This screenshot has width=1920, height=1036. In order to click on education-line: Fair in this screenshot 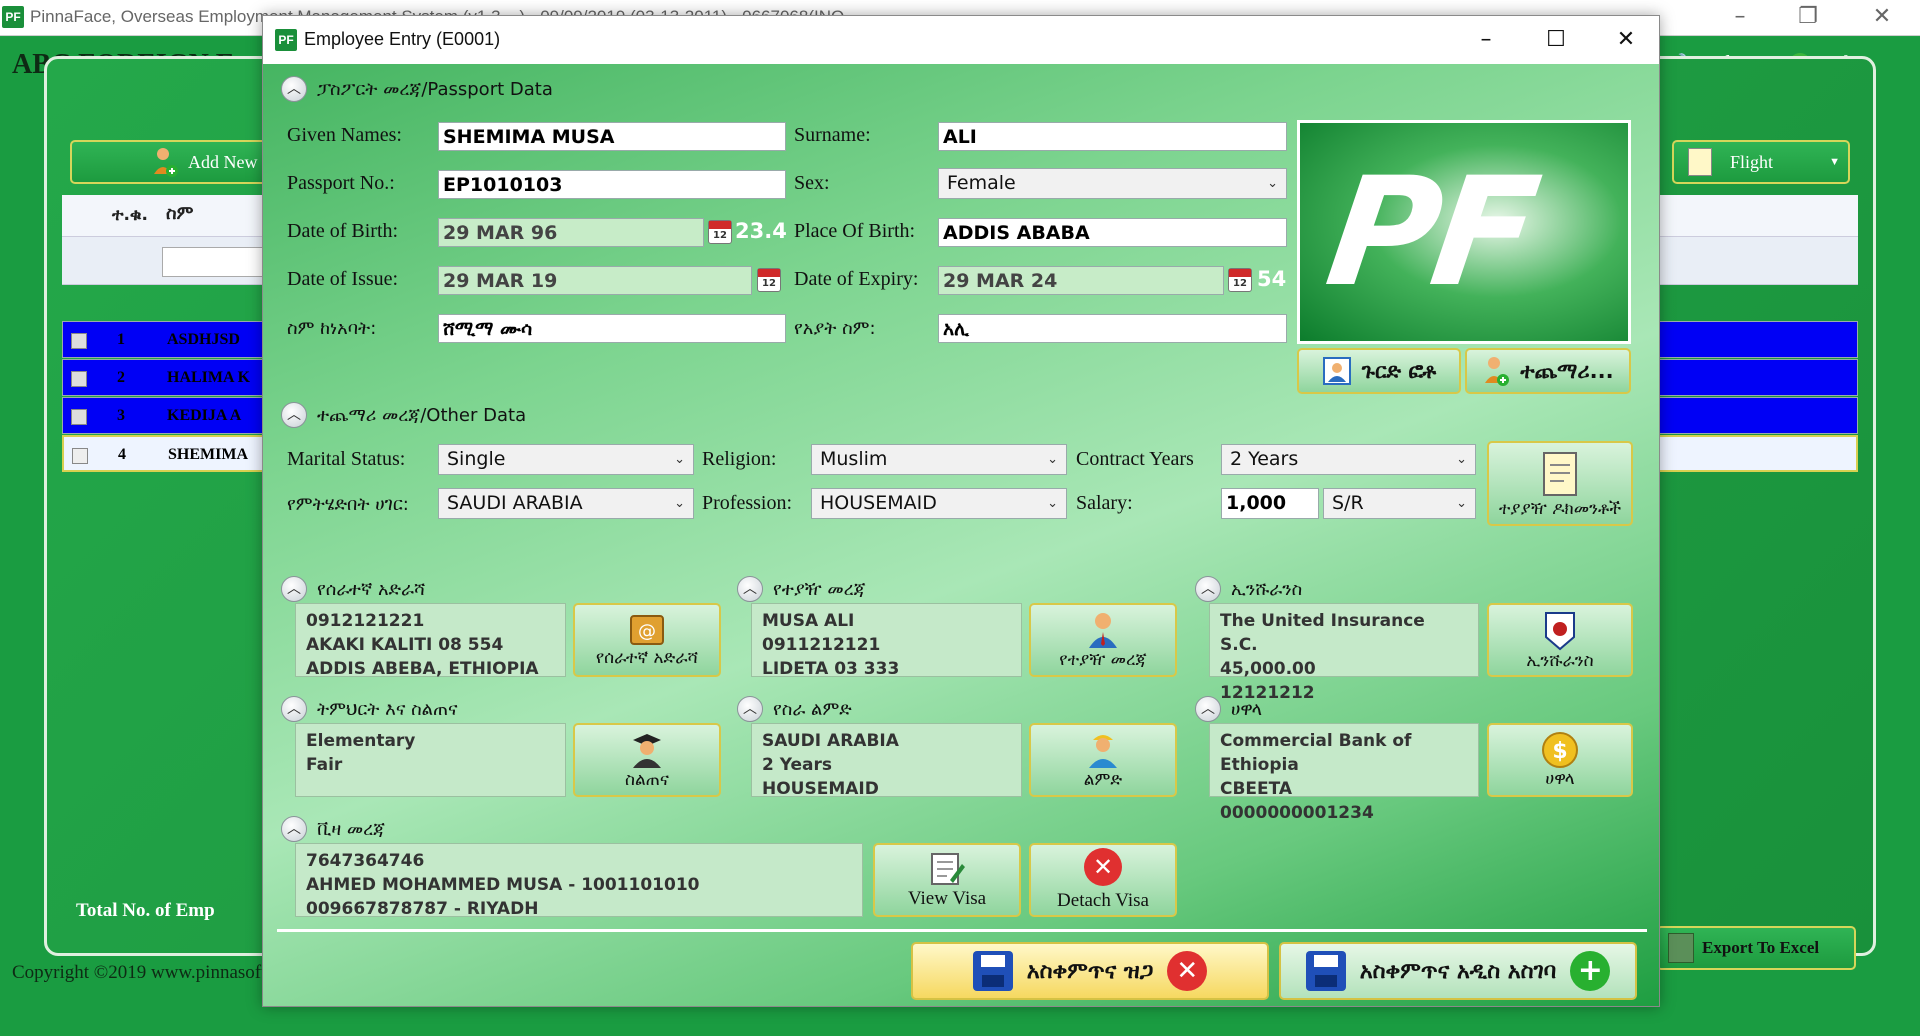, I will do `click(324, 765)`.